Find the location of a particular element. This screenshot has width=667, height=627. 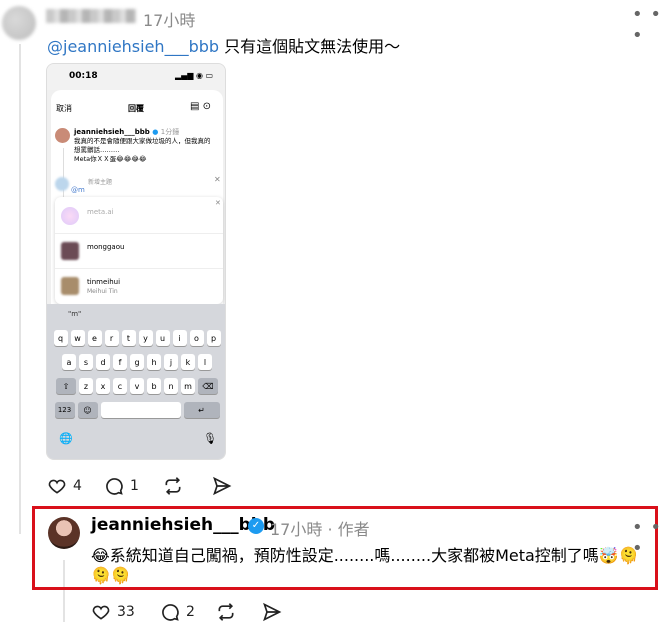

reply-input: @m is located at coordinates (78, 190).